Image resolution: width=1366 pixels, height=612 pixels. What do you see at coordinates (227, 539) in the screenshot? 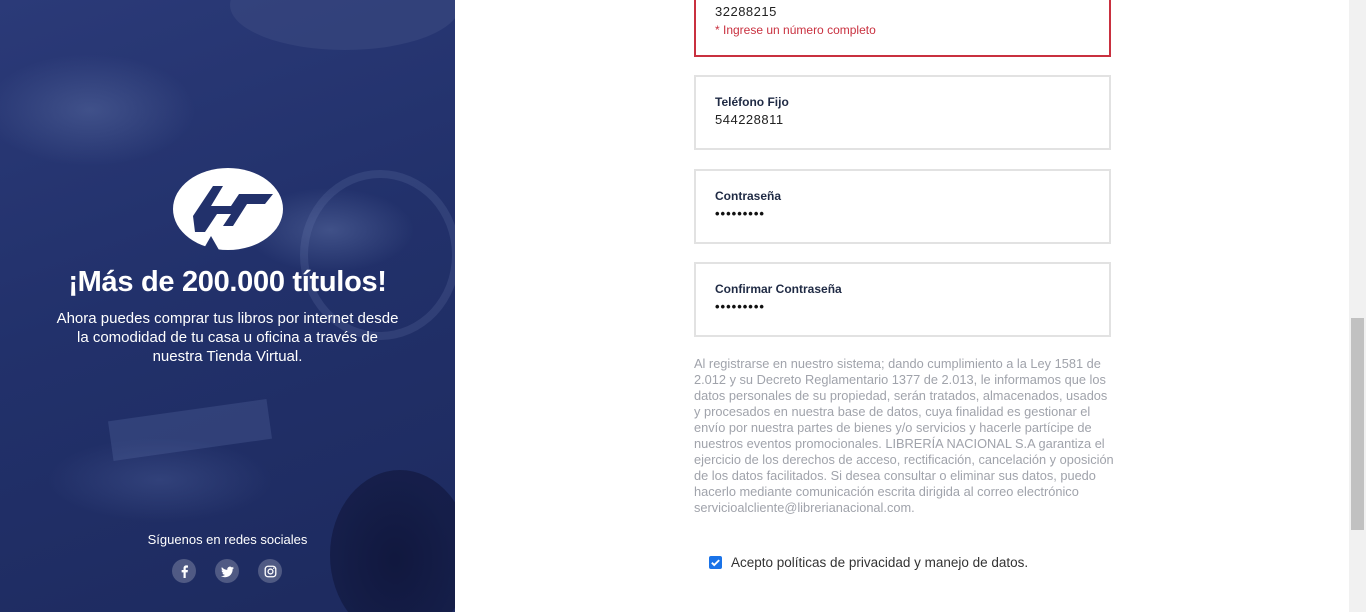
I see `social-label: Síguenos en redes sociales` at bounding box center [227, 539].